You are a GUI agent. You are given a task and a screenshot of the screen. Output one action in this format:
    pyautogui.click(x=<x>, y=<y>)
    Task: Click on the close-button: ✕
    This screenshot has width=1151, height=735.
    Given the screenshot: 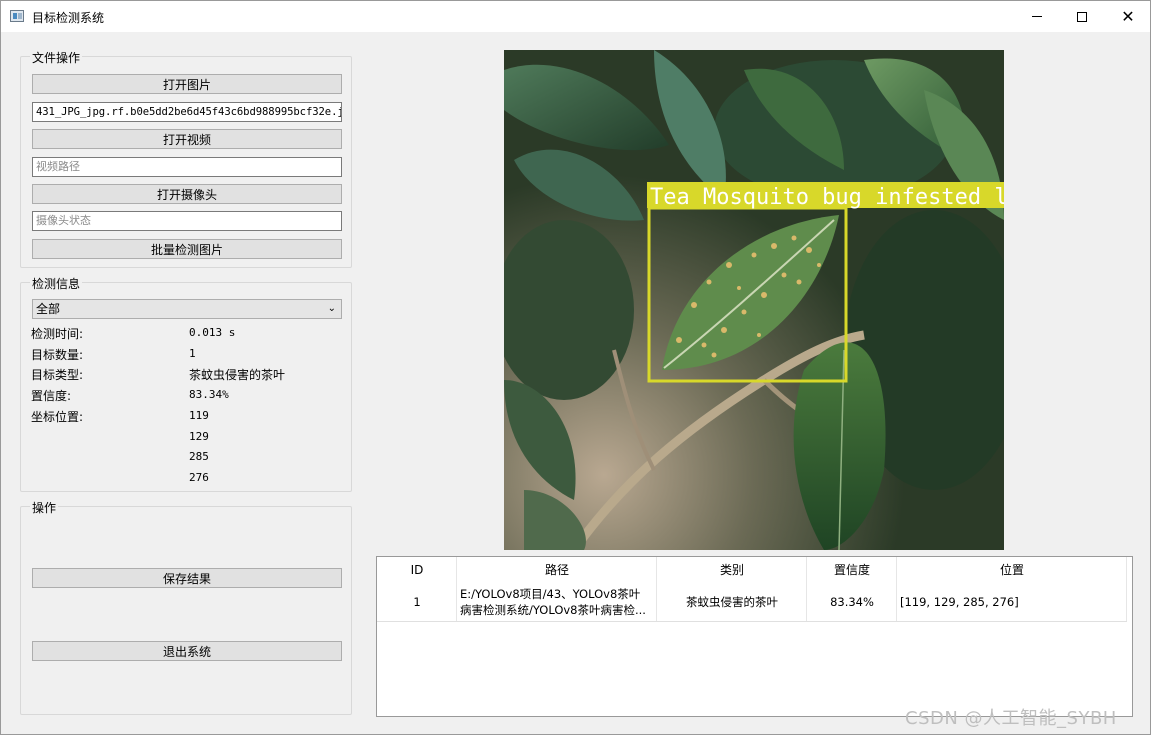 What is the action you would take?
    pyautogui.click(x=1128, y=16)
    